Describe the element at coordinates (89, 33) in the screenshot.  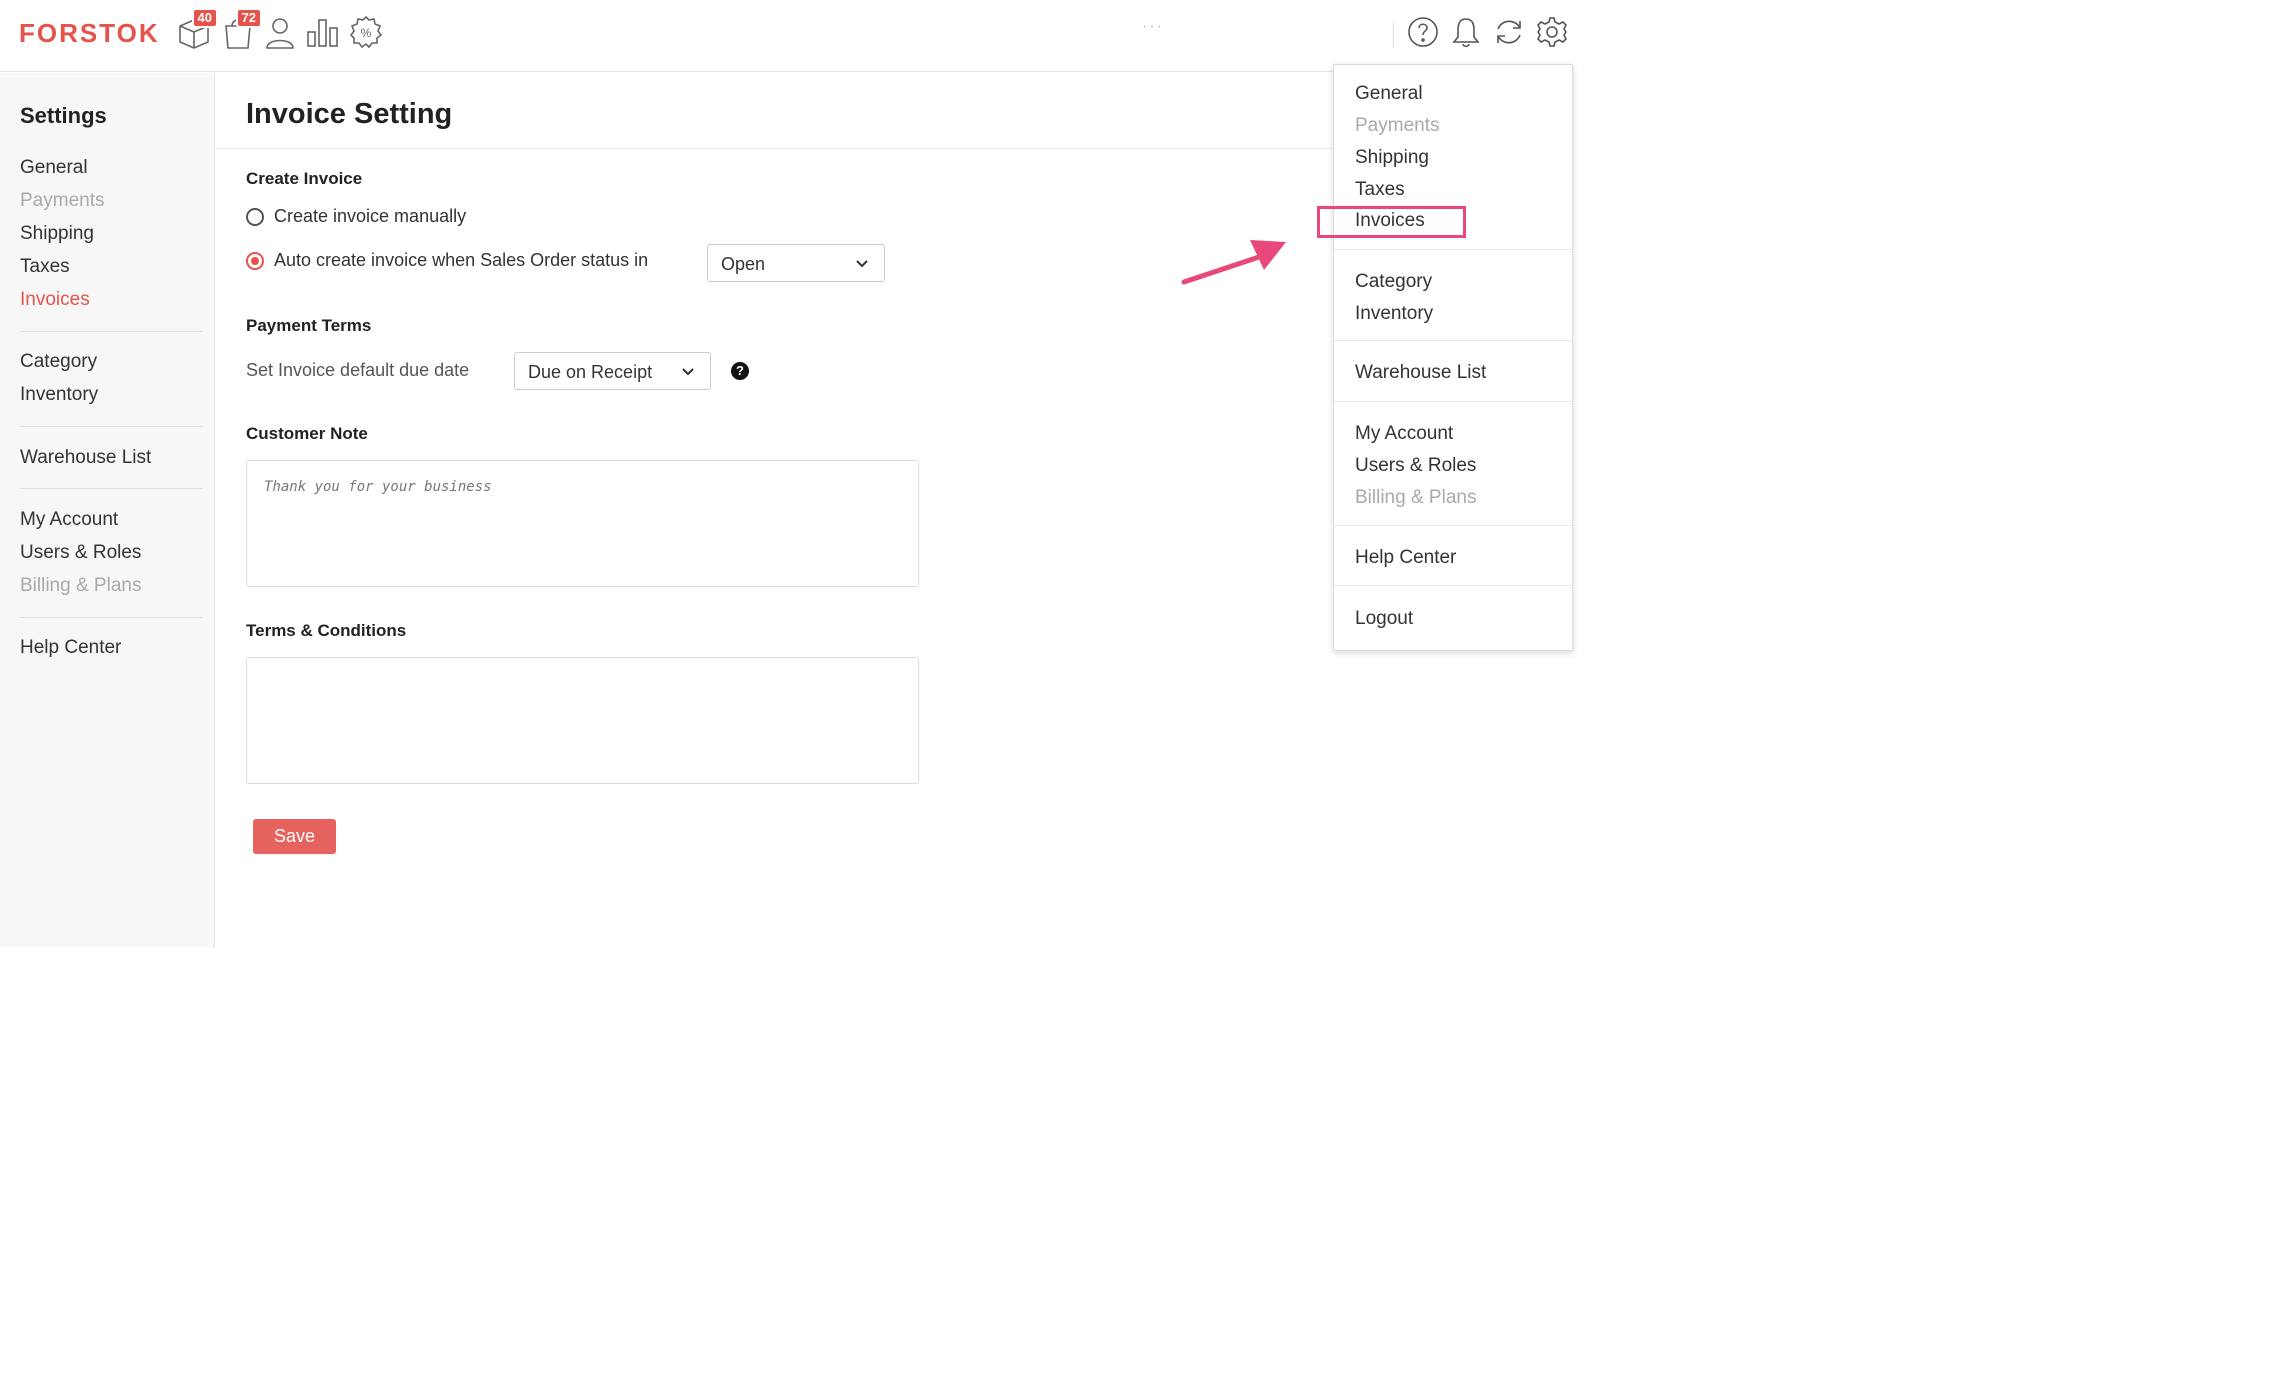
I see `brand-logo: FORSTOK` at that location.